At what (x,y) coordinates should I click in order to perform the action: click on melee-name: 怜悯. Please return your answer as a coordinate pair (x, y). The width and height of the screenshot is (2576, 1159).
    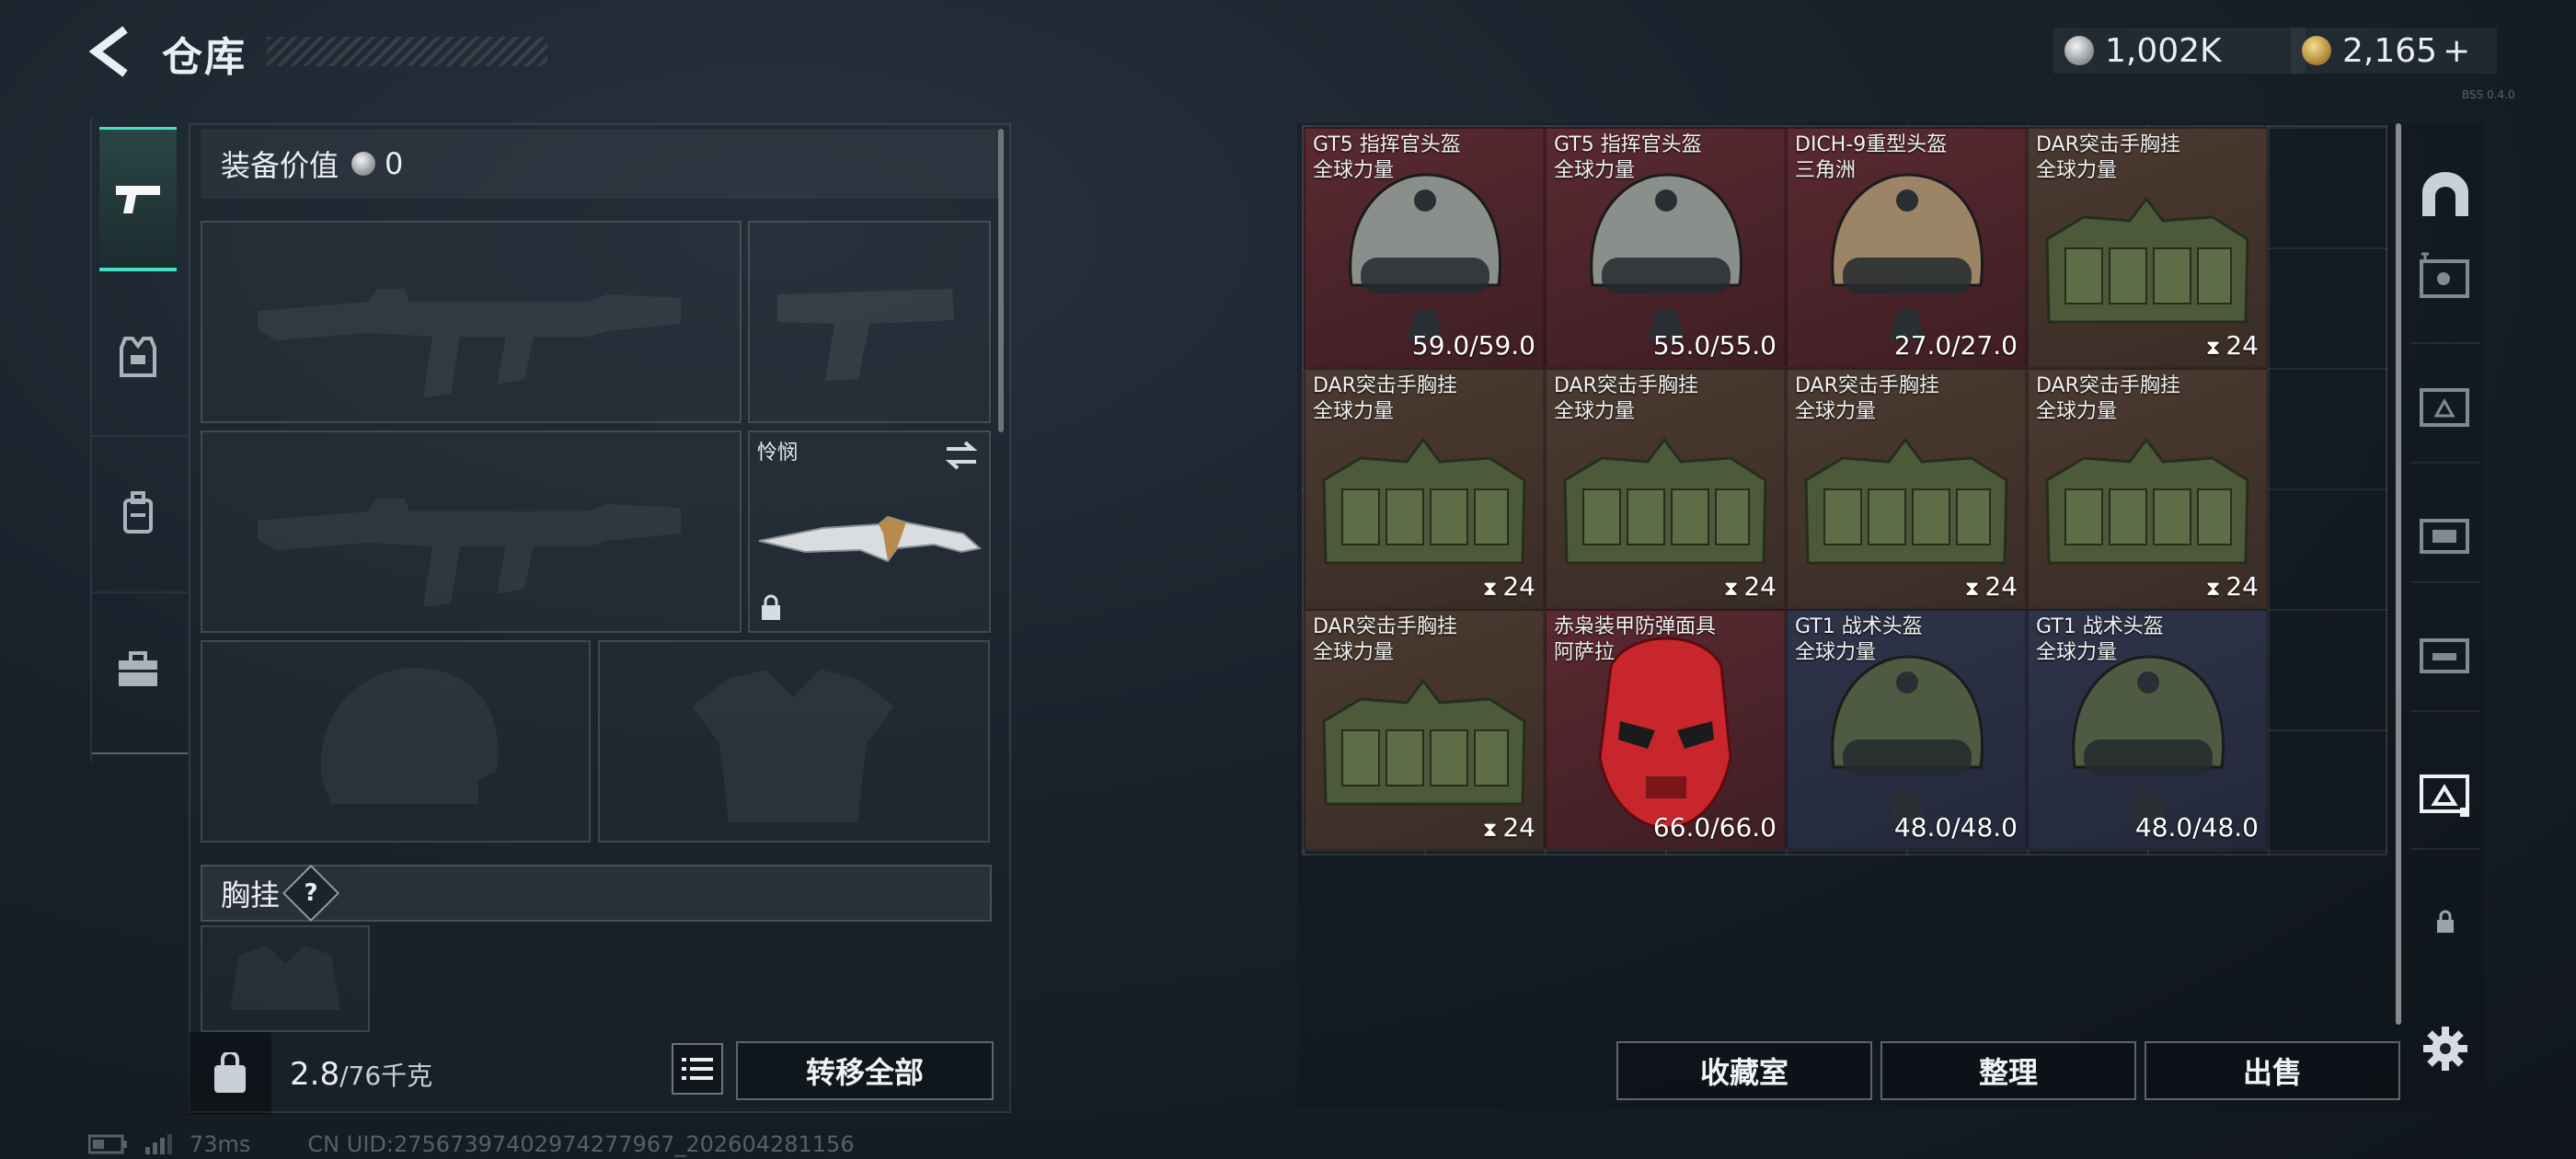
    Looking at the image, I should click on (778, 453).